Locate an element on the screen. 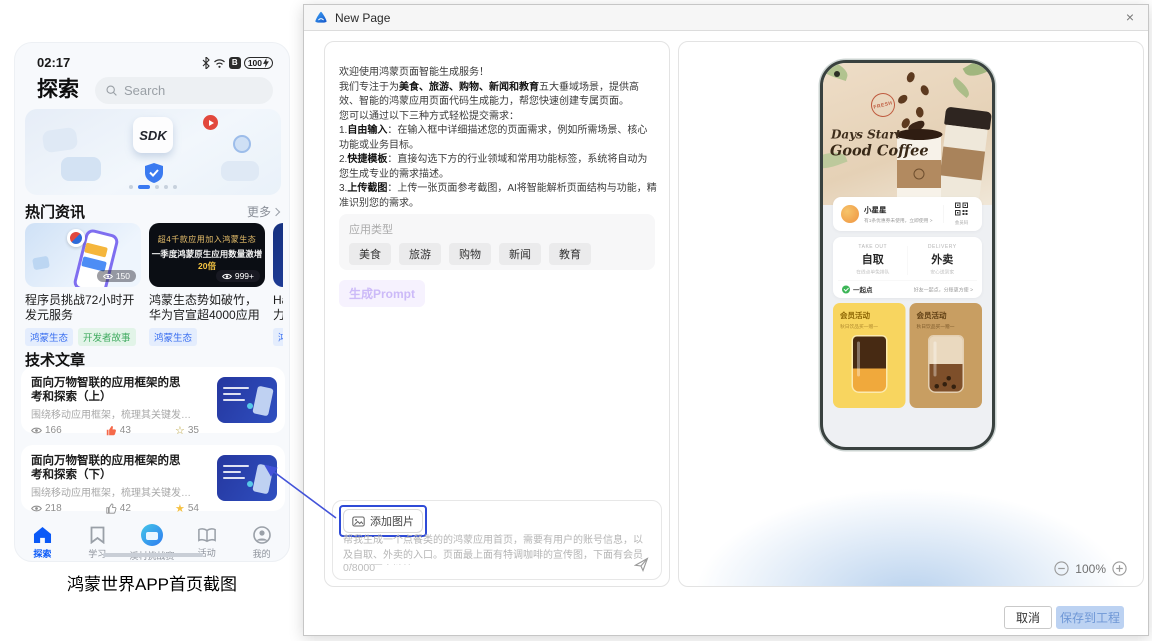 The height and width of the screenshot is (641, 1152). search-bar is located at coordinates (184, 90).